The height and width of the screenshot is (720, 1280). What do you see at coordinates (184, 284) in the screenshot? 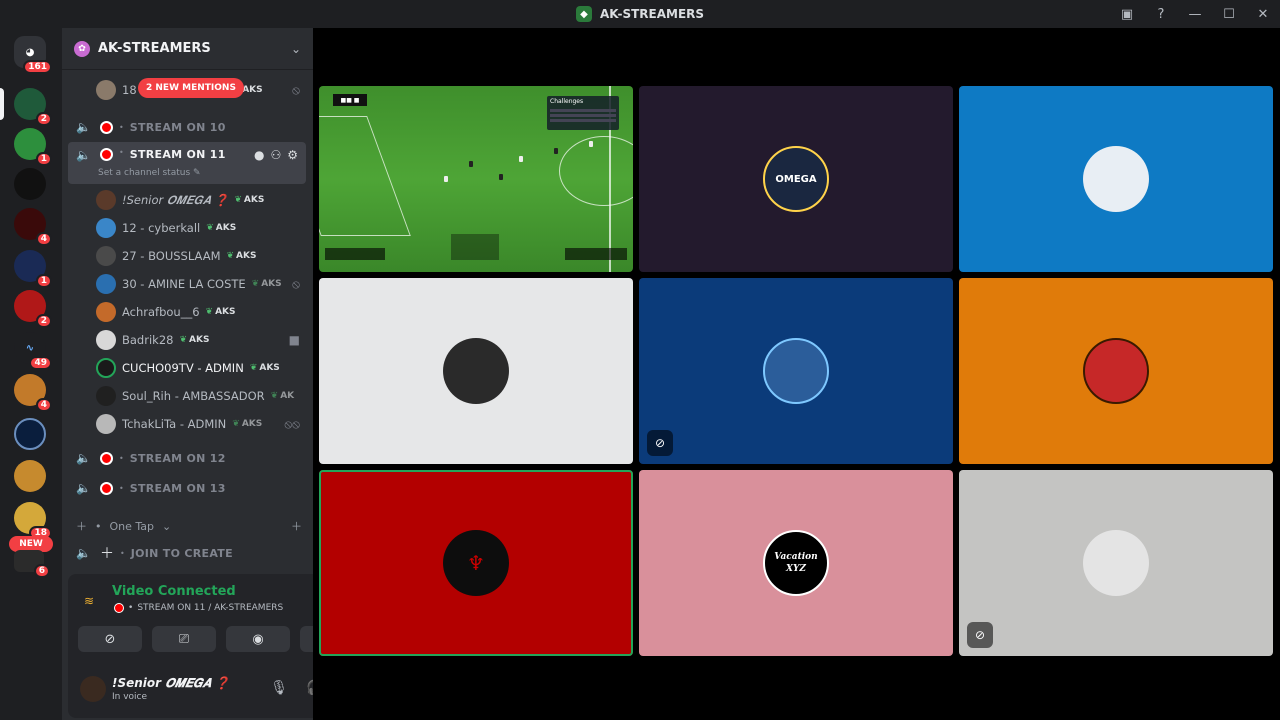
I see `member-name: 30 - AMINE LA COSTE` at bounding box center [184, 284].